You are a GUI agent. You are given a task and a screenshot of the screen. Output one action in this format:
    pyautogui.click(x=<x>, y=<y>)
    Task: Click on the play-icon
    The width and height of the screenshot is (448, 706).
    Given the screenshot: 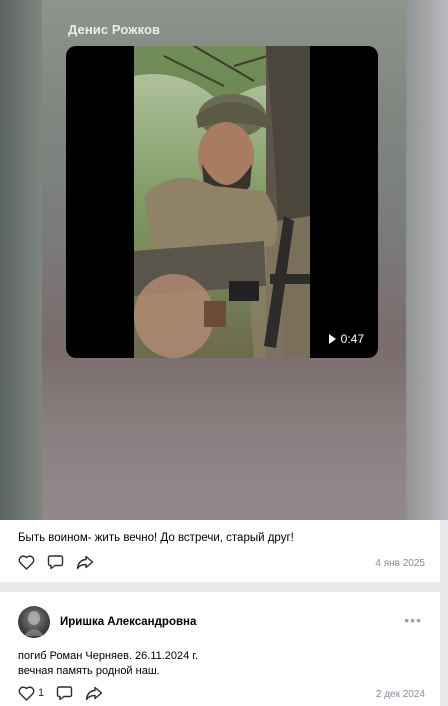 What is the action you would take?
    pyautogui.click(x=332, y=339)
    